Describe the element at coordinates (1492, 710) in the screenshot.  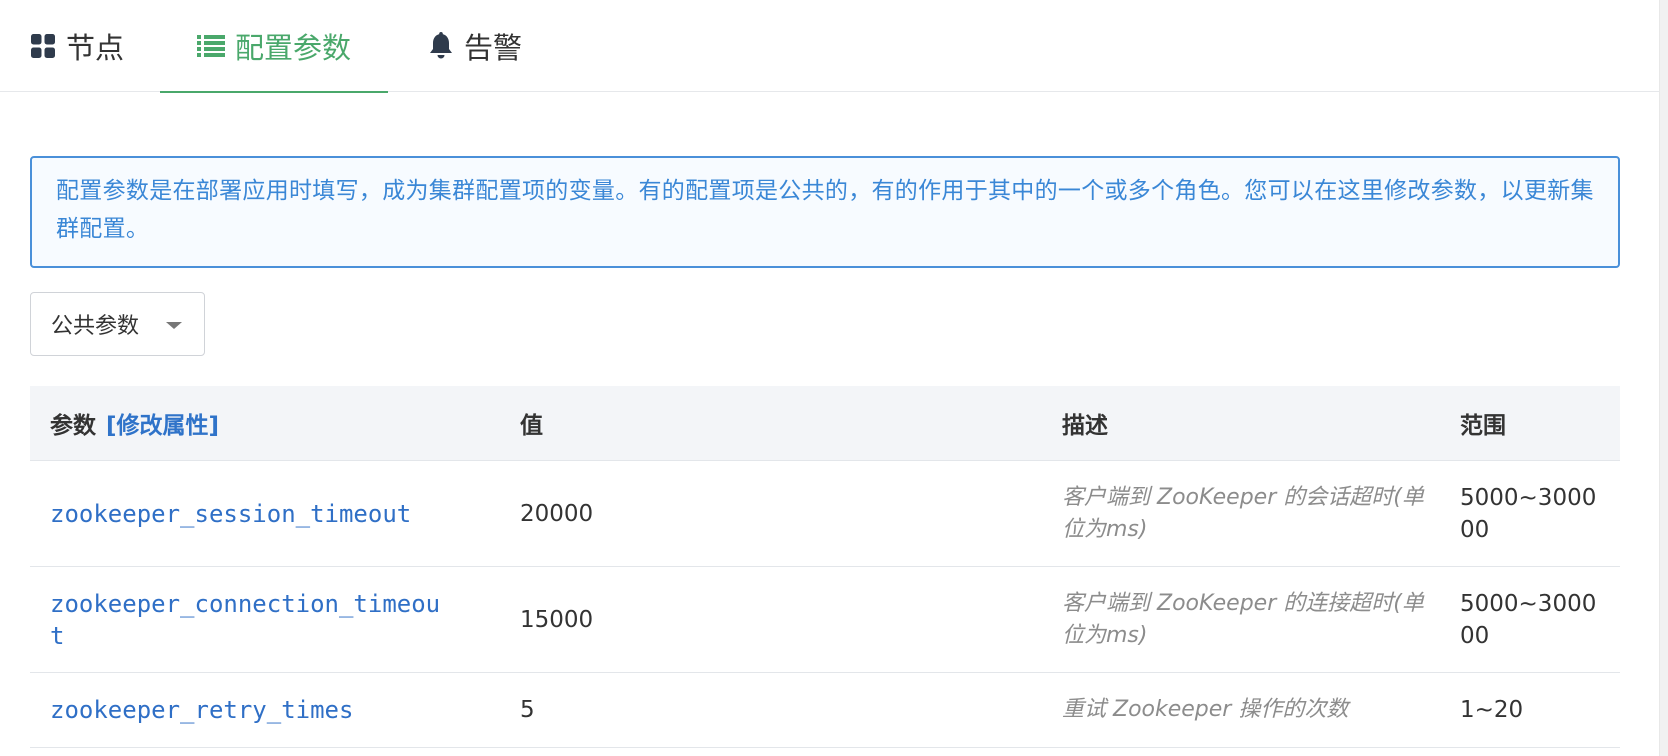
I see `param-range: 1~20` at that location.